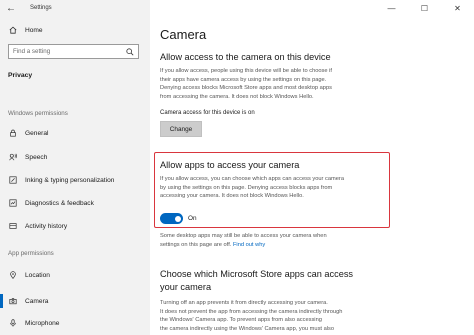 Image resolution: width=474 pixels, height=335 pixels. I want to click on sidebar-item-camera: Camera, so click(75, 301).